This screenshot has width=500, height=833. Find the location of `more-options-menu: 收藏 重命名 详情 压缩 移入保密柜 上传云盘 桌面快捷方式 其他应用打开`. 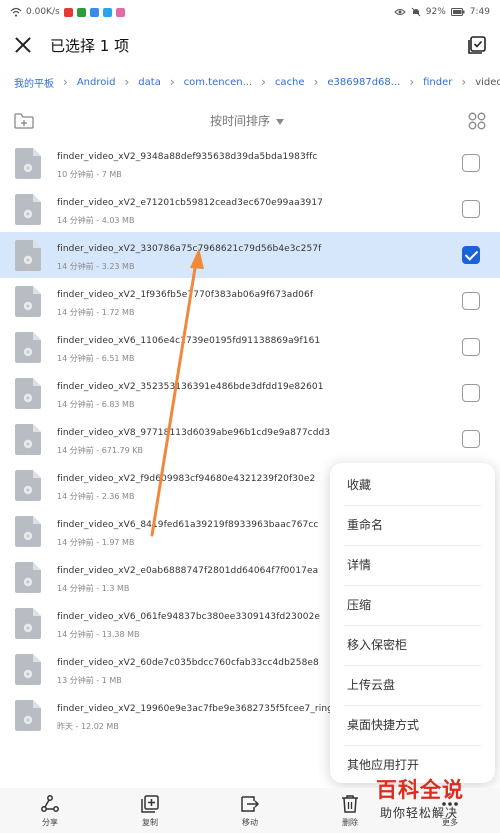

more-options-menu: 收藏 重命名 详情 压缩 移入保密柜 上传云盘 桌面快捷方式 其他应用打开 is located at coordinates (412, 623).